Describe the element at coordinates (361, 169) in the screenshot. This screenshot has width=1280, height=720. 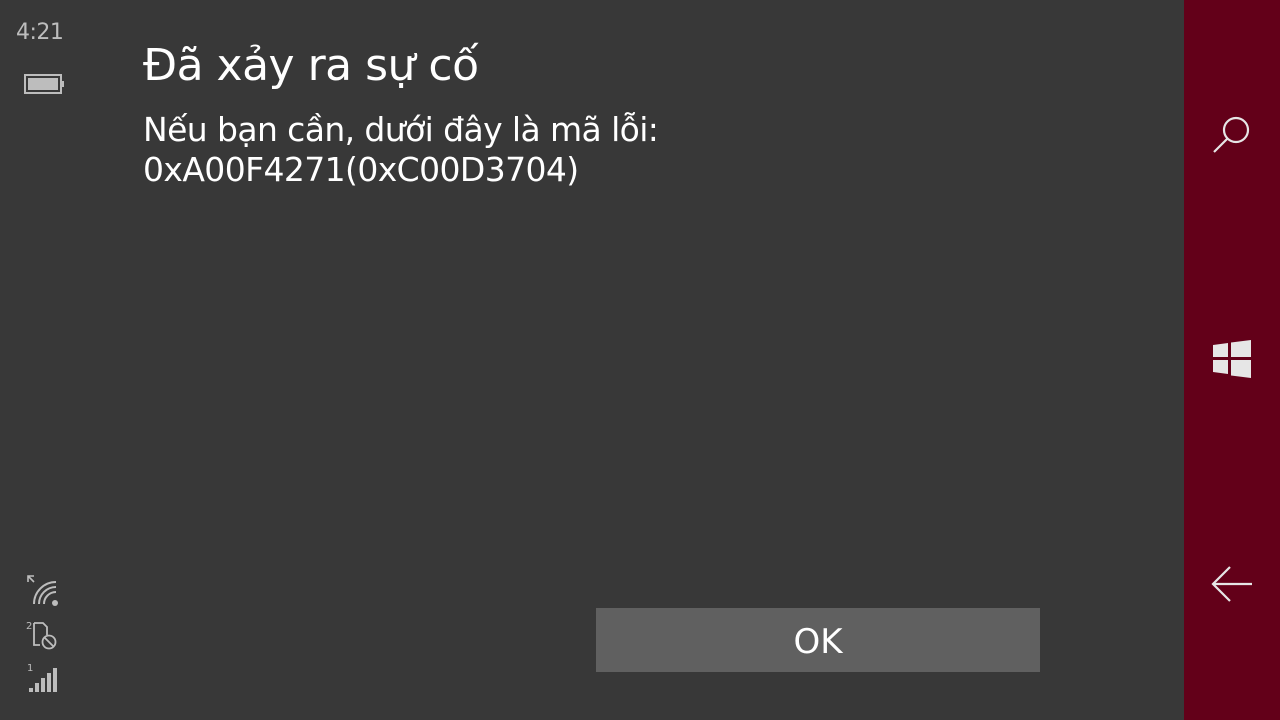
I see `error-code: 0xA00F4271(0xC00D3704)` at that location.